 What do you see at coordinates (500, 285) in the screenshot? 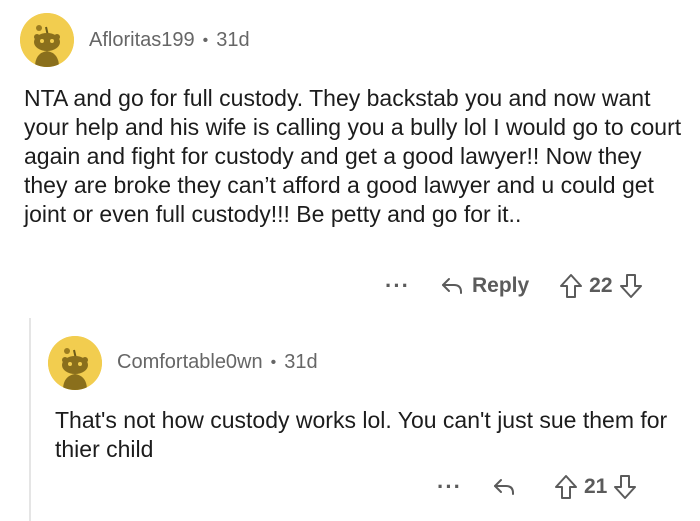
I see `reply-label: Reply` at bounding box center [500, 285].